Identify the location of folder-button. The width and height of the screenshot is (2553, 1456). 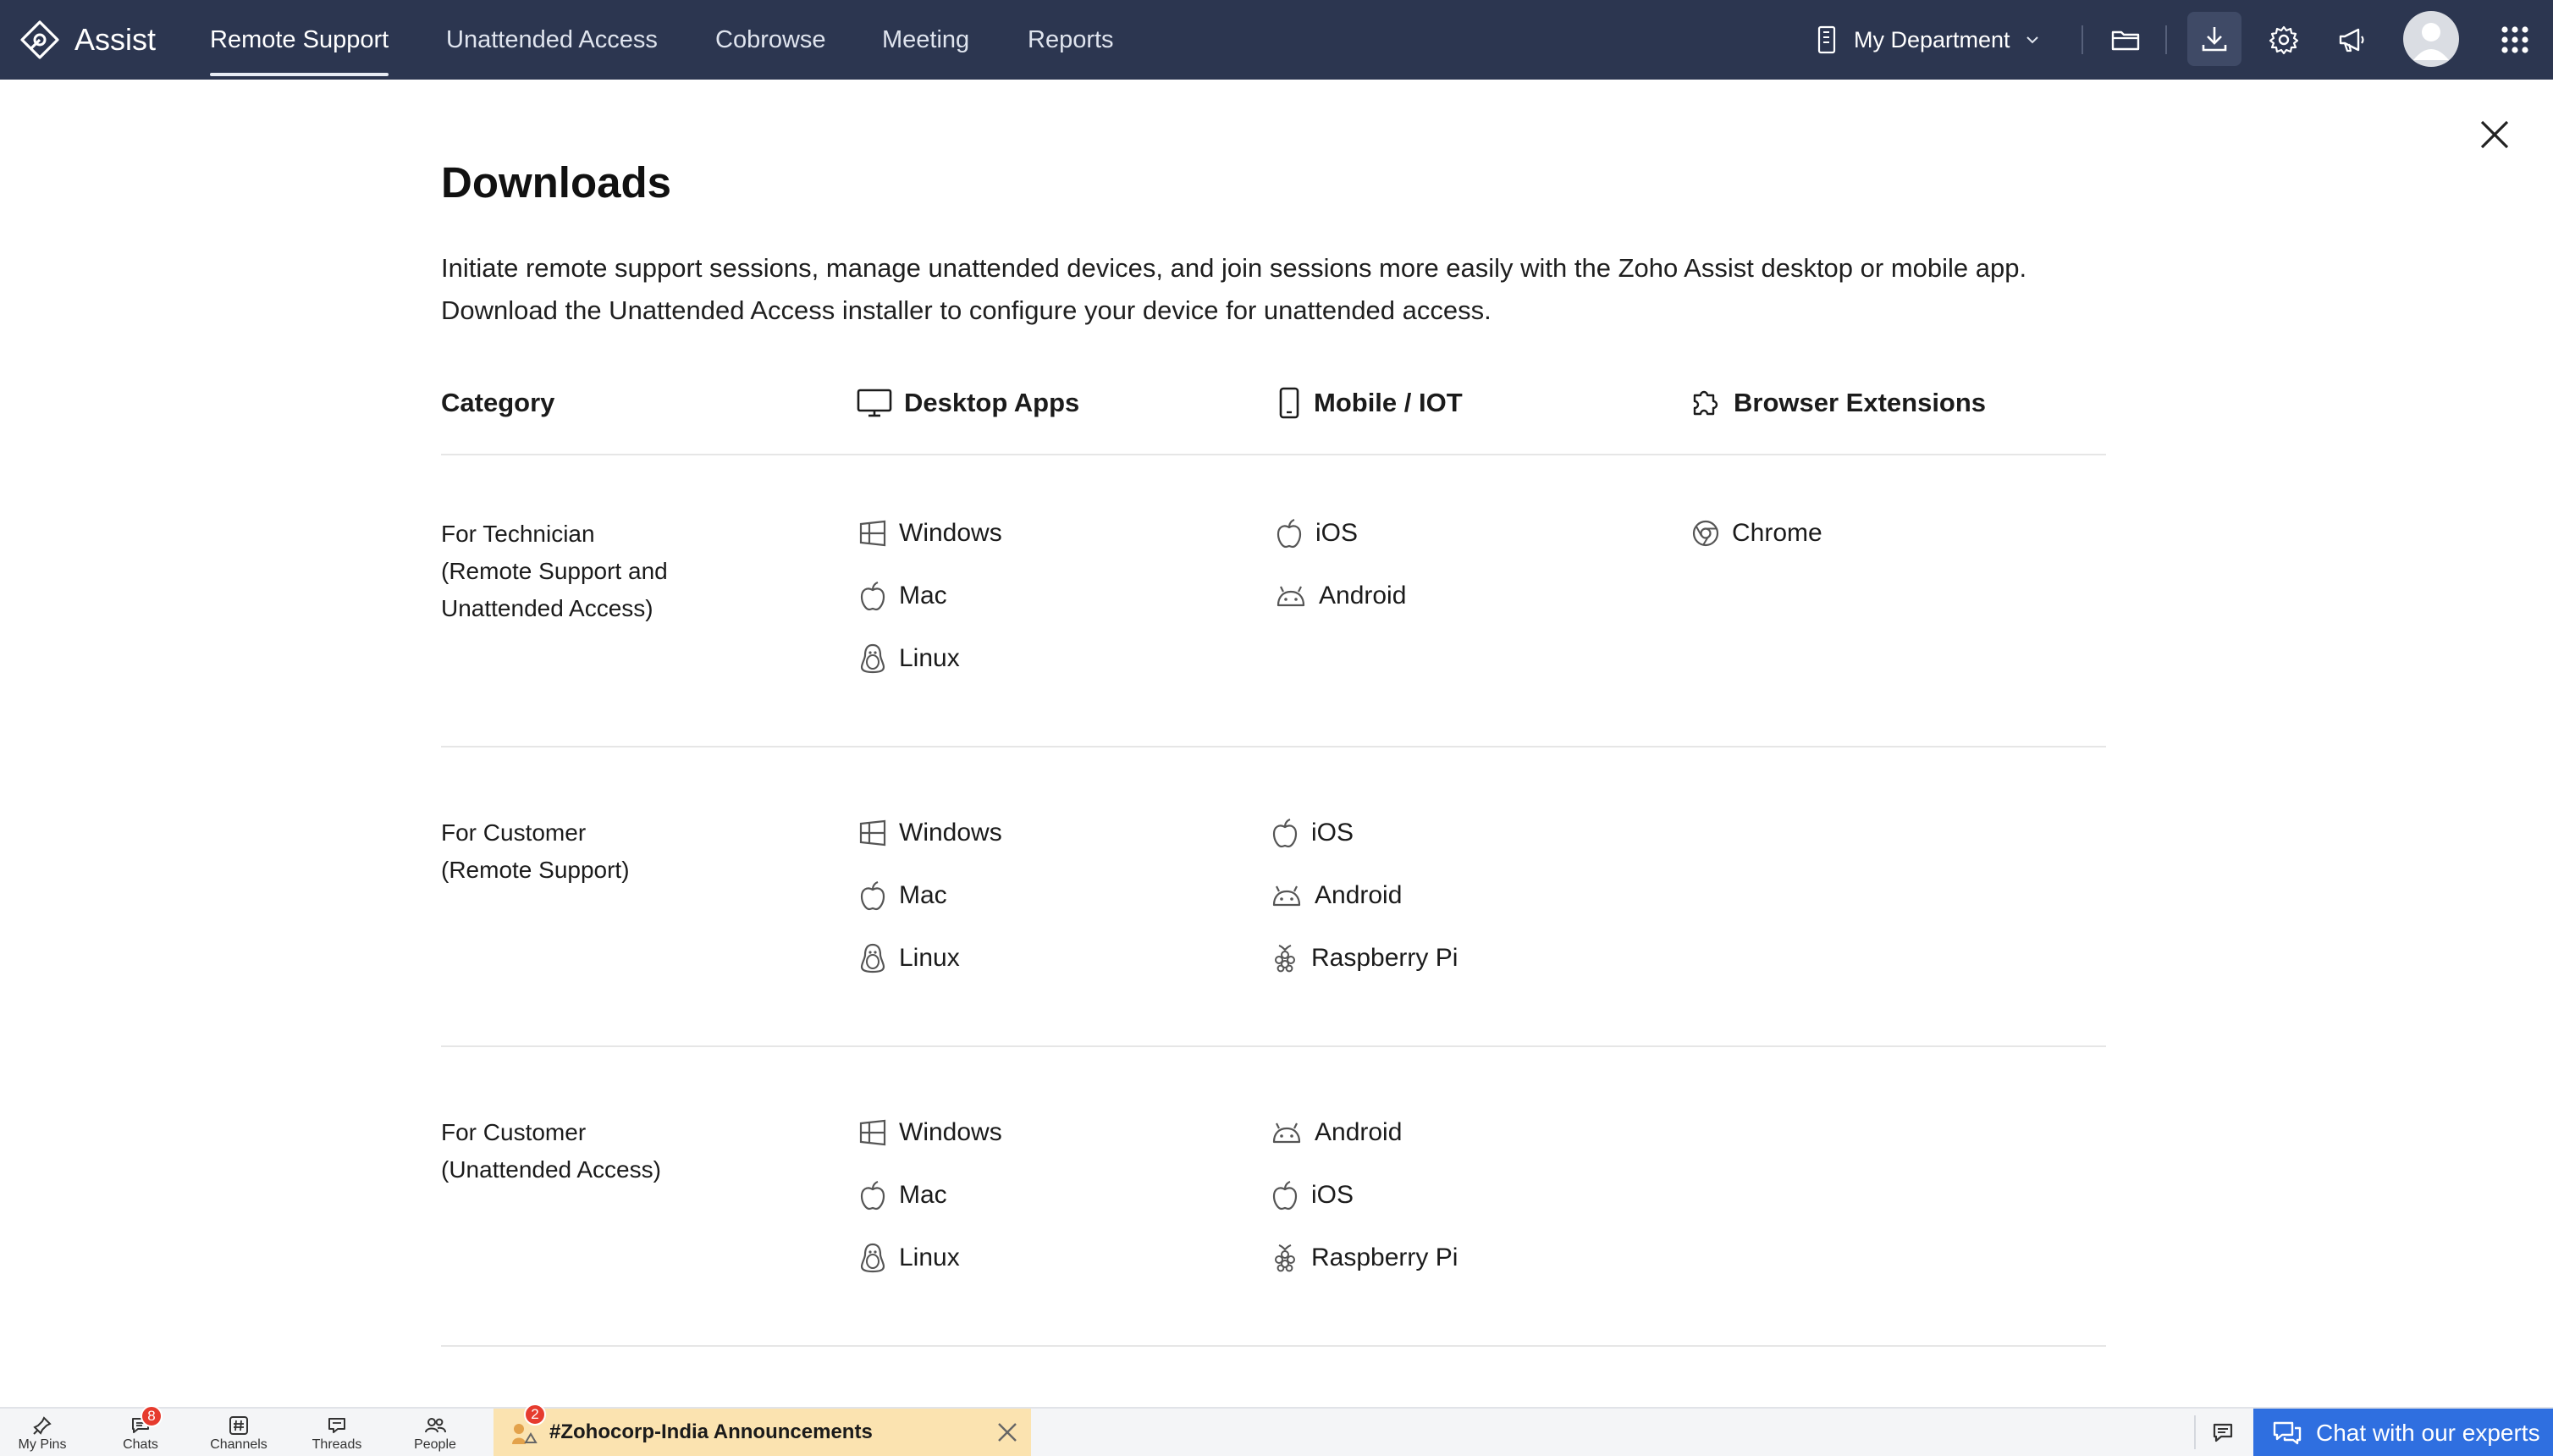
(2125, 40).